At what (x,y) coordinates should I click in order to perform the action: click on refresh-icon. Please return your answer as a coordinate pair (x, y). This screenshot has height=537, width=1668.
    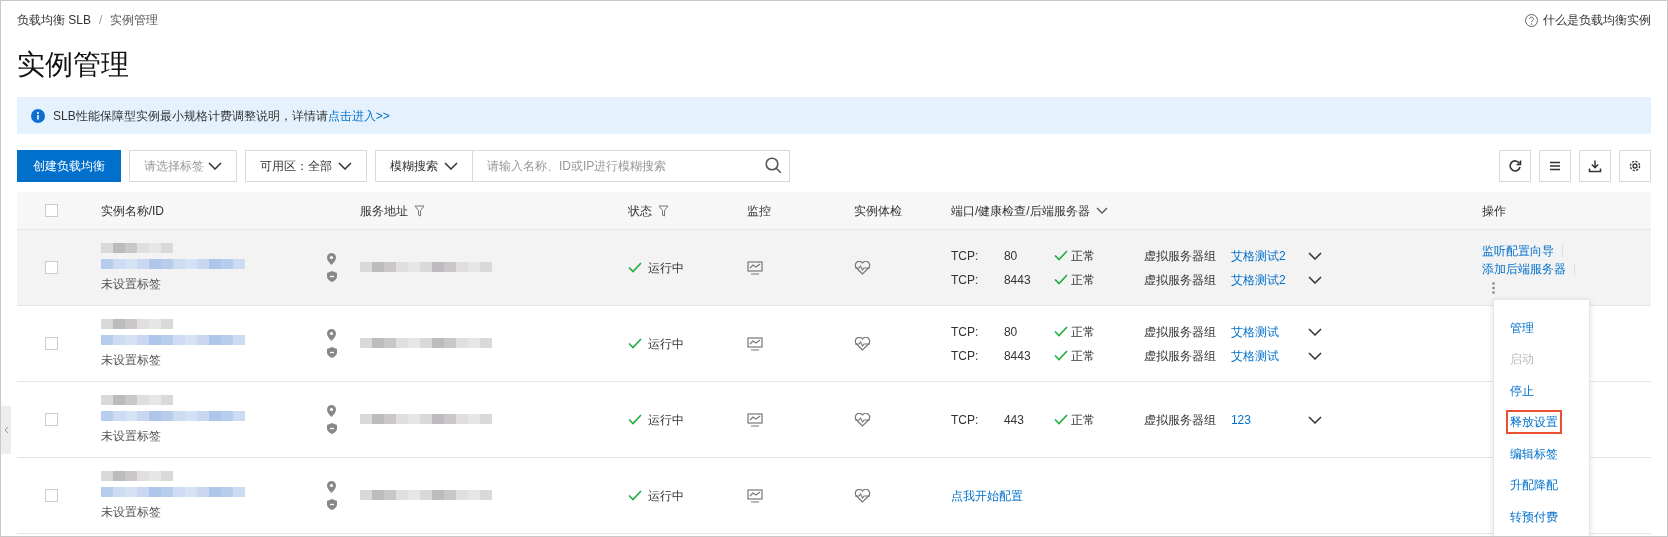
    Looking at the image, I should click on (1515, 166).